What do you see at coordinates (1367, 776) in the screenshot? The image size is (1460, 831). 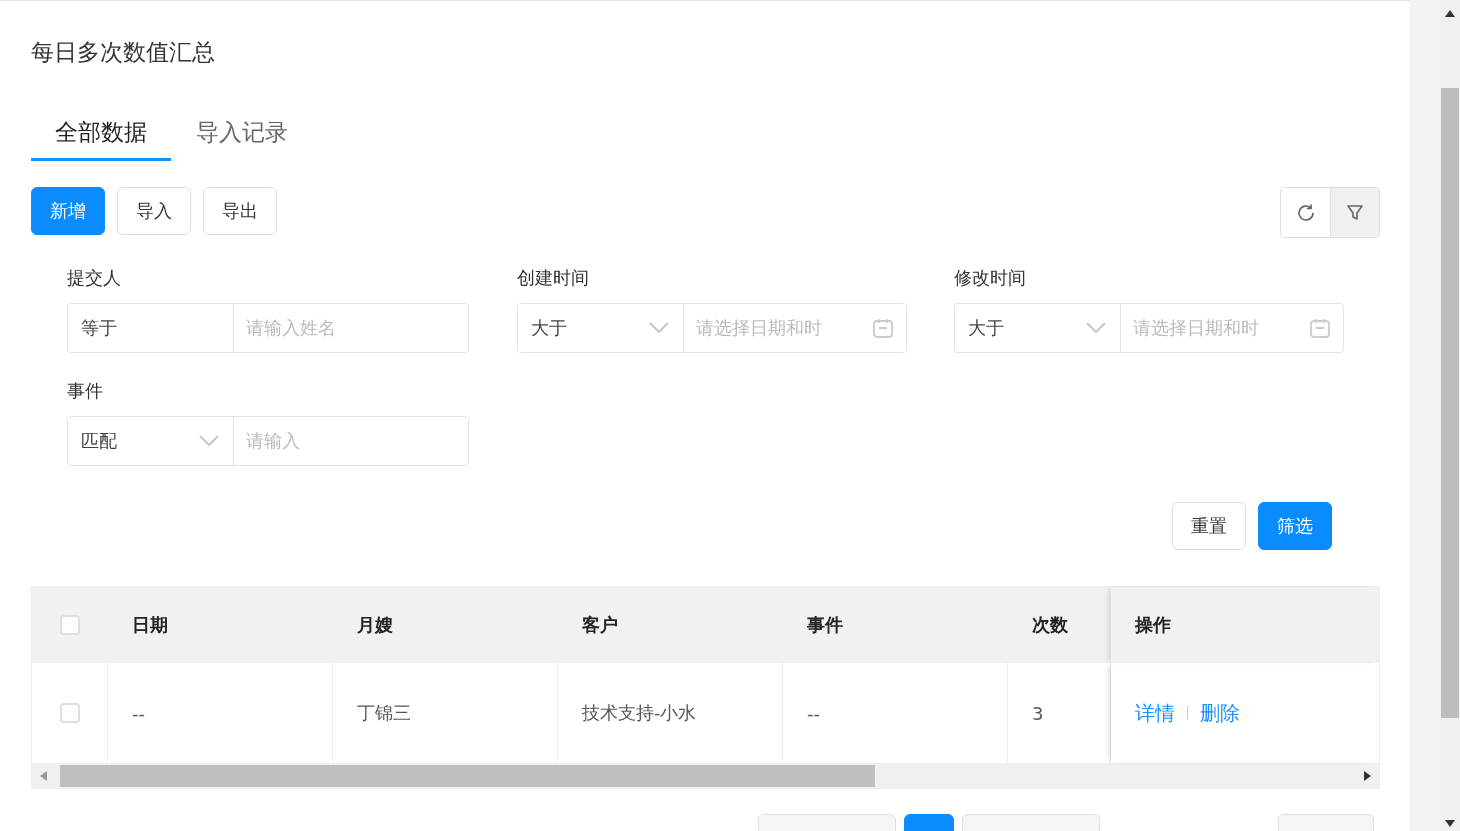 I see `scroll-right-icon` at bounding box center [1367, 776].